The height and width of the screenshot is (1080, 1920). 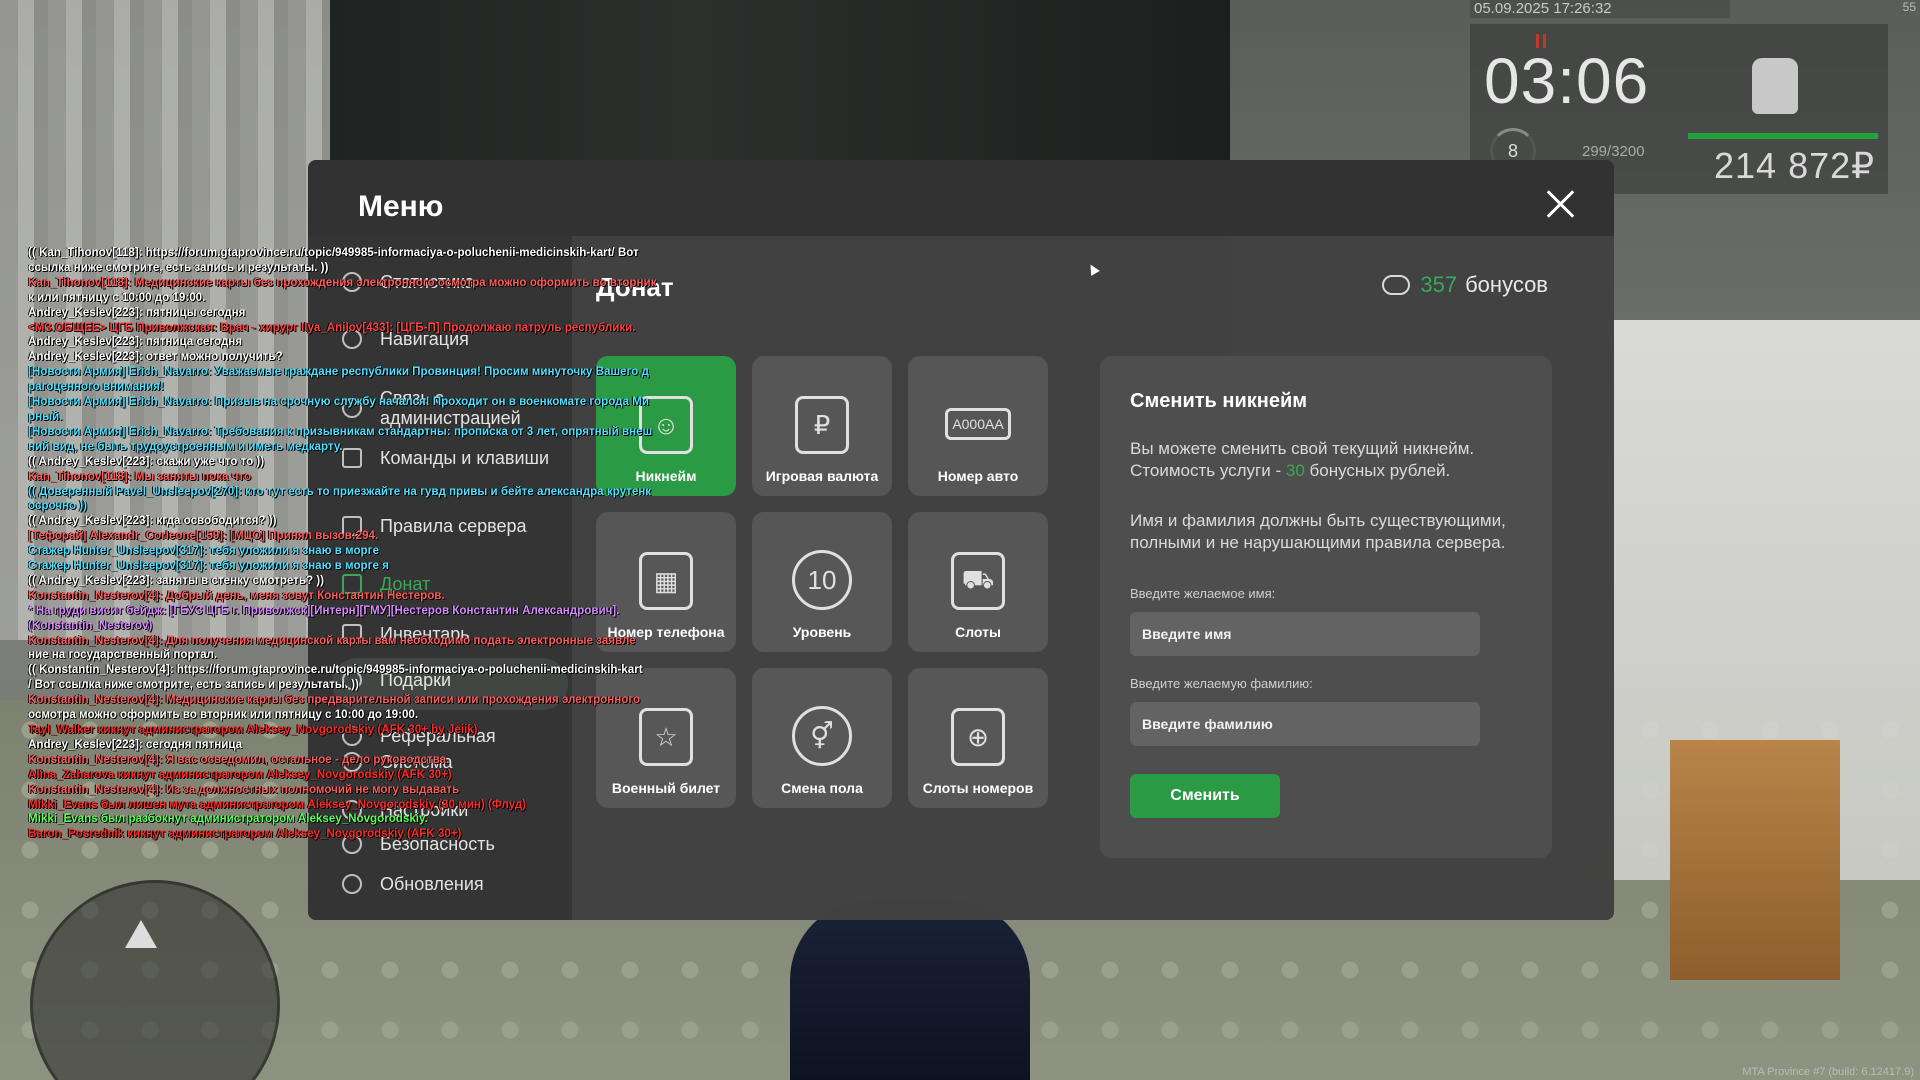 I want to click on tile-label: Уровень, so click(x=822, y=632).